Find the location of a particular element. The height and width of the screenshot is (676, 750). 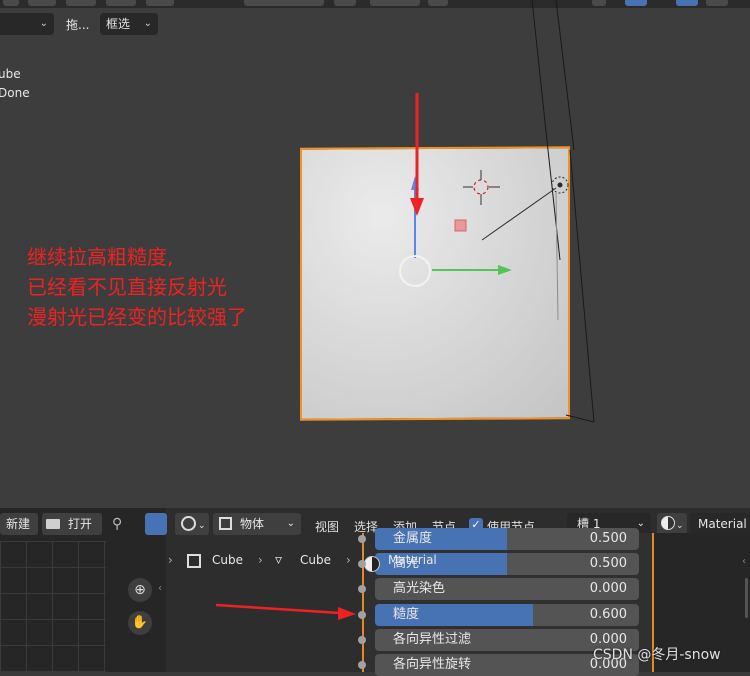

new-image-button: 新建 is located at coordinates (19, 524).